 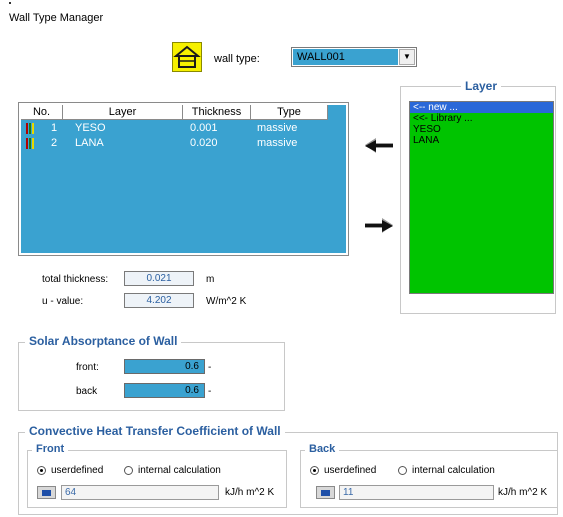 I want to click on total-thickness-value: 0.021, so click(x=159, y=278).